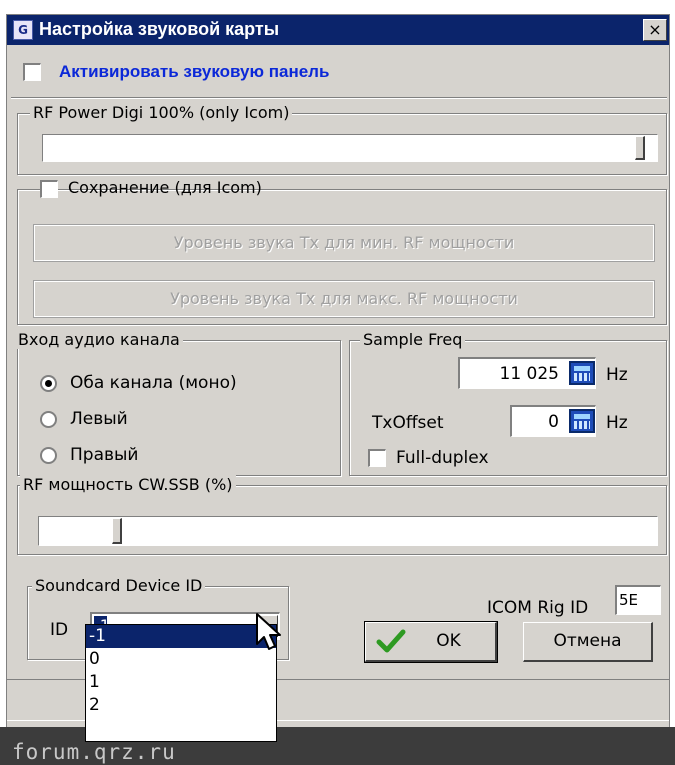 This screenshot has height=765, width=675. What do you see at coordinates (408, 423) in the screenshot?
I see `txoffset-label: TxOffset` at bounding box center [408, 423].